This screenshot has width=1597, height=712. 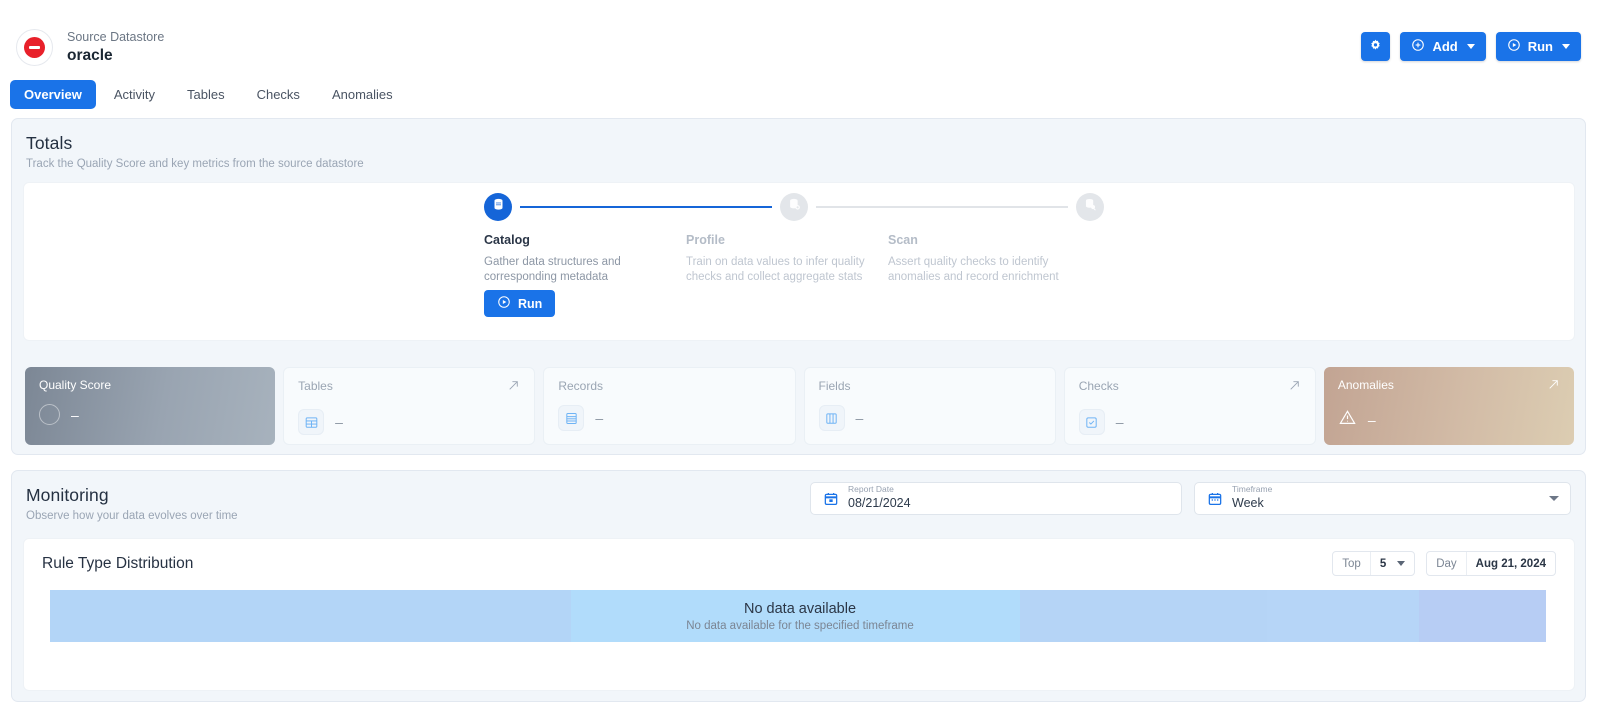 I want to click on metric-card-fields: Fields –, so click(x=929, y=406).